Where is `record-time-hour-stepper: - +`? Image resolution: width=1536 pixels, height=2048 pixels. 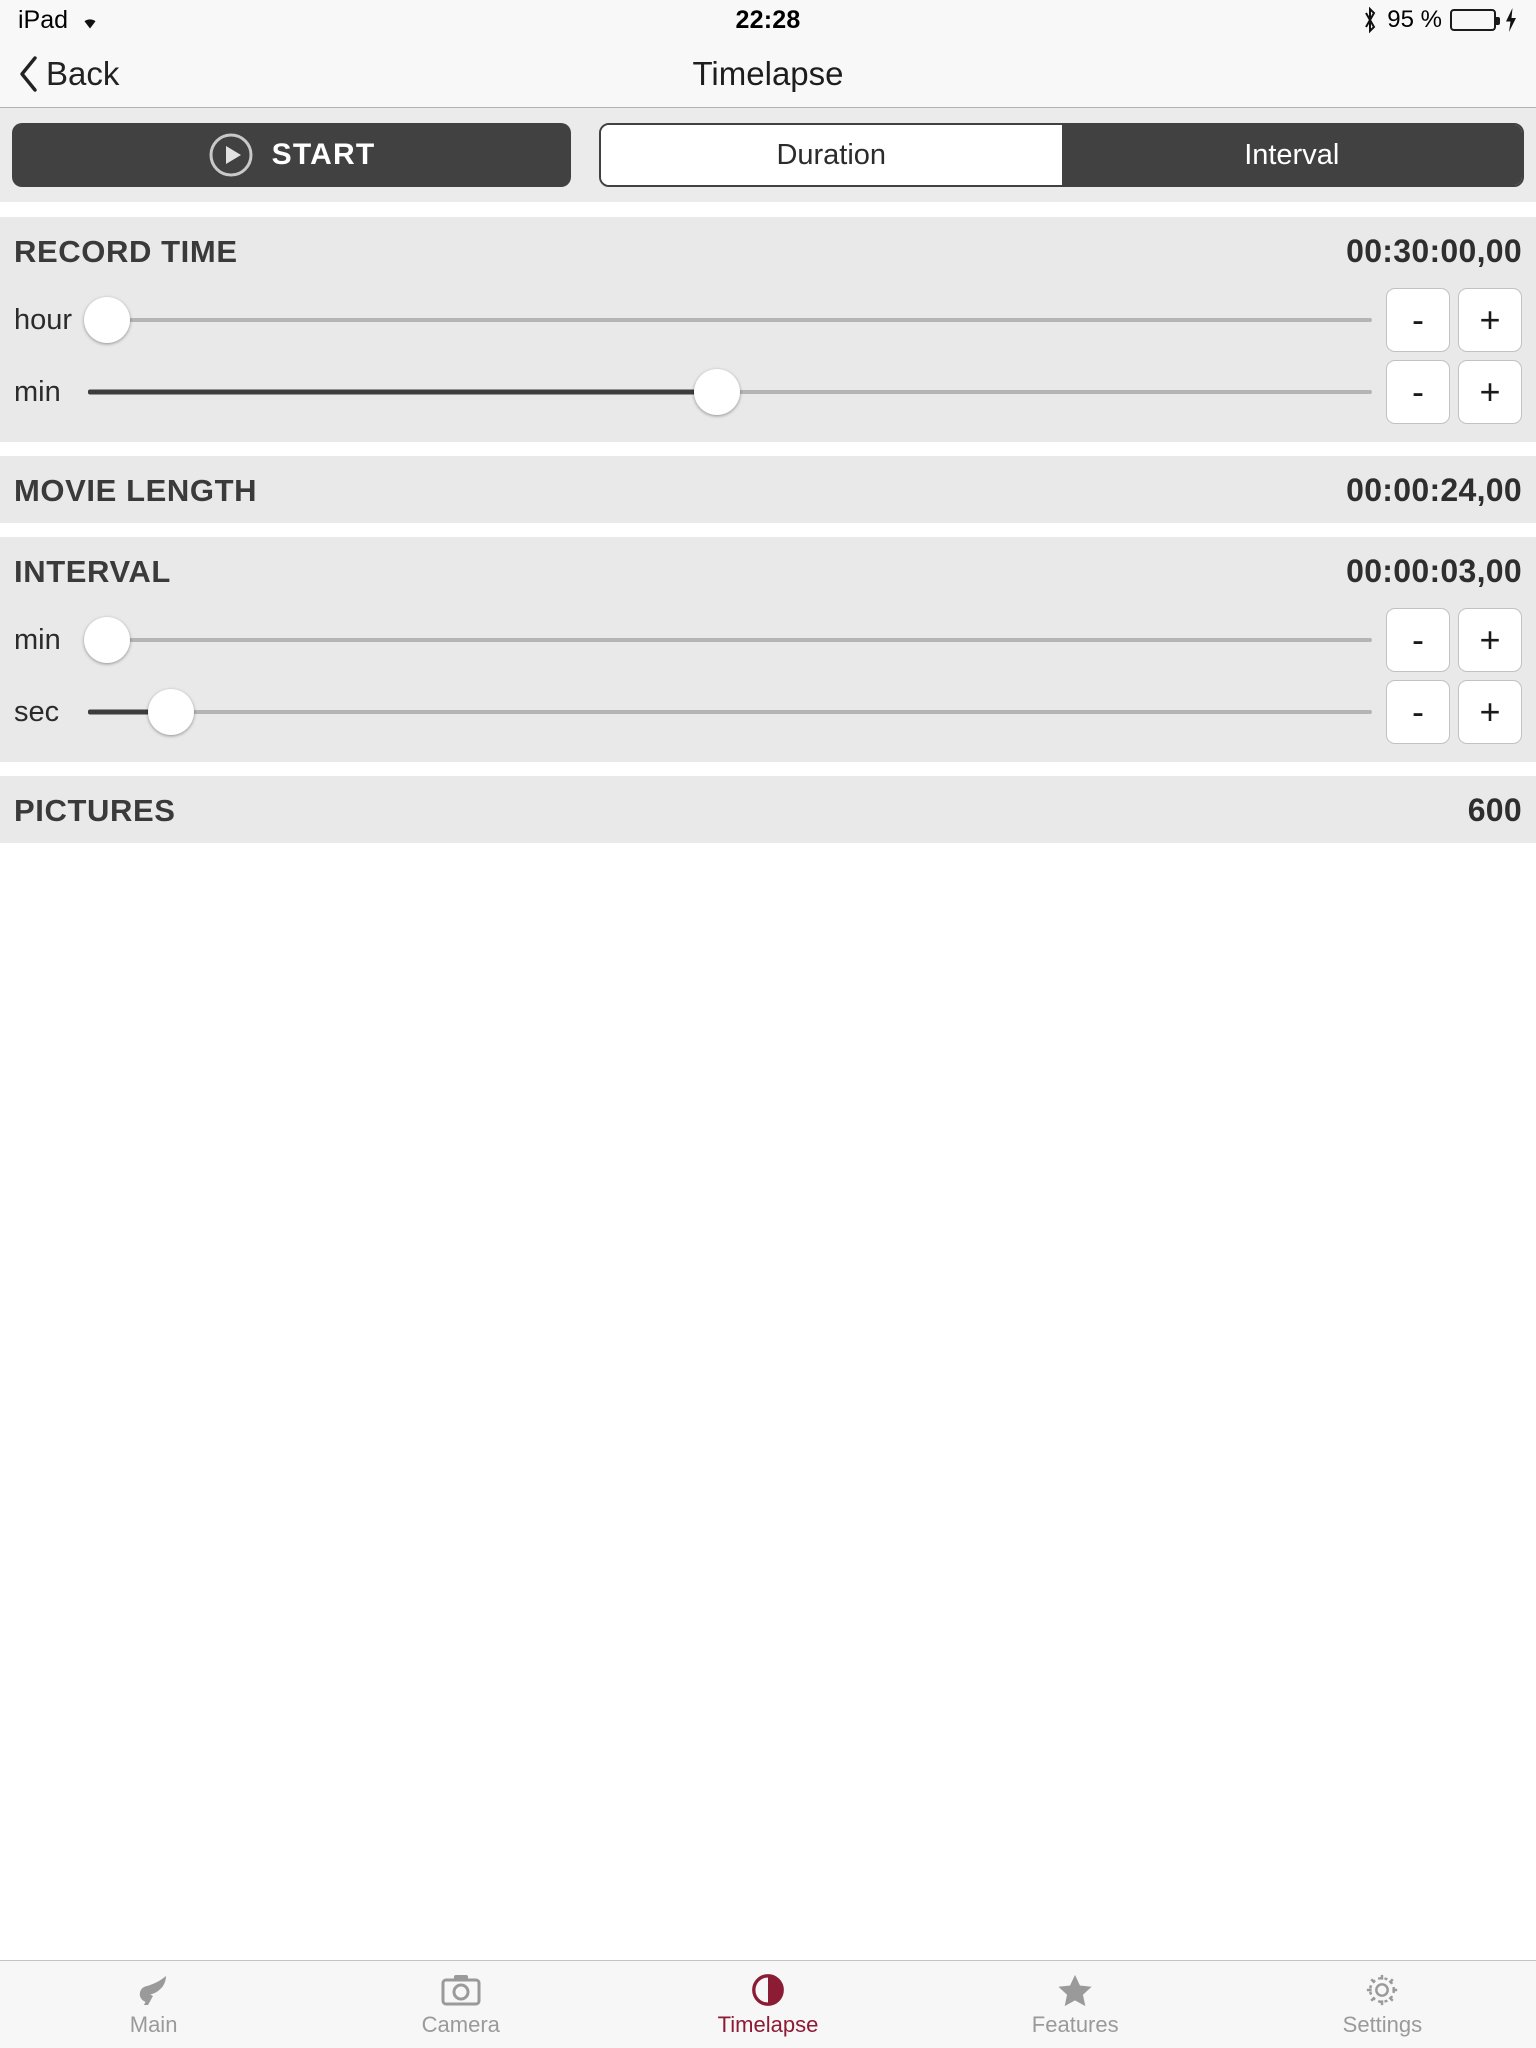
record-time-hour-stepper: - + is located at coordinates (1454, 320).